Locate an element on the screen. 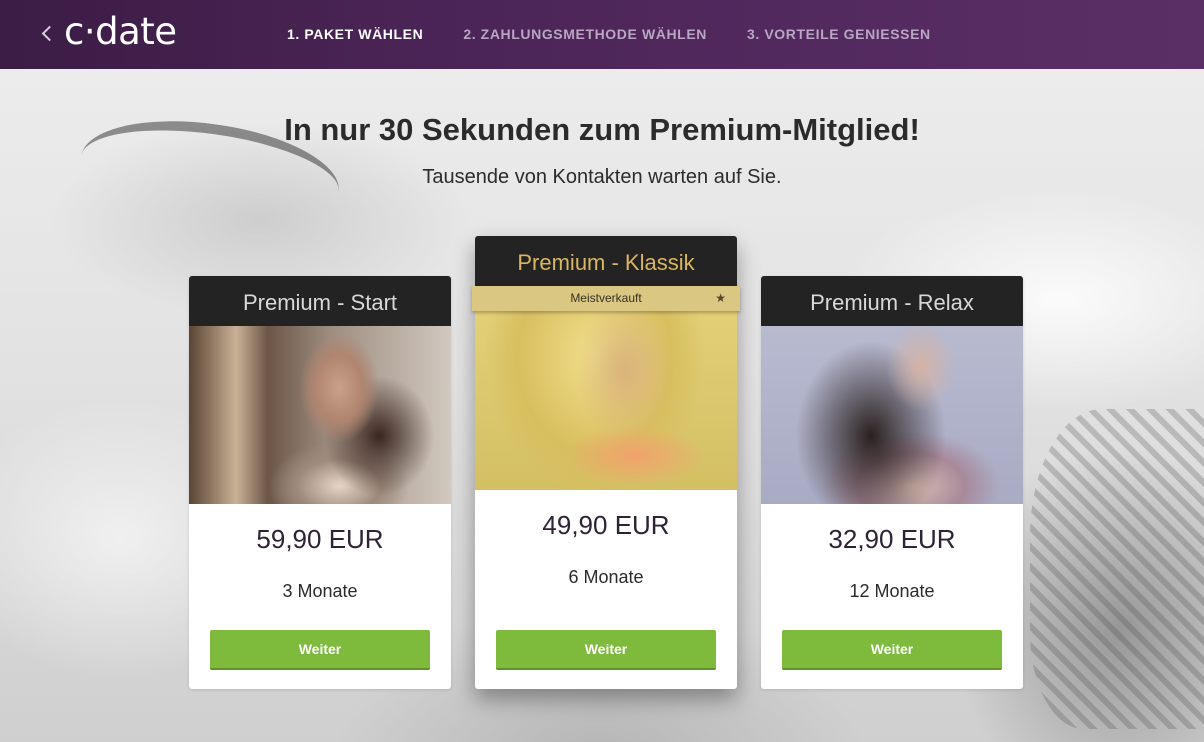 The image size is (1204, 742). page-subtitle: Tausende von Kontakten warten auf Sie. is located at coordinates (602, 177).